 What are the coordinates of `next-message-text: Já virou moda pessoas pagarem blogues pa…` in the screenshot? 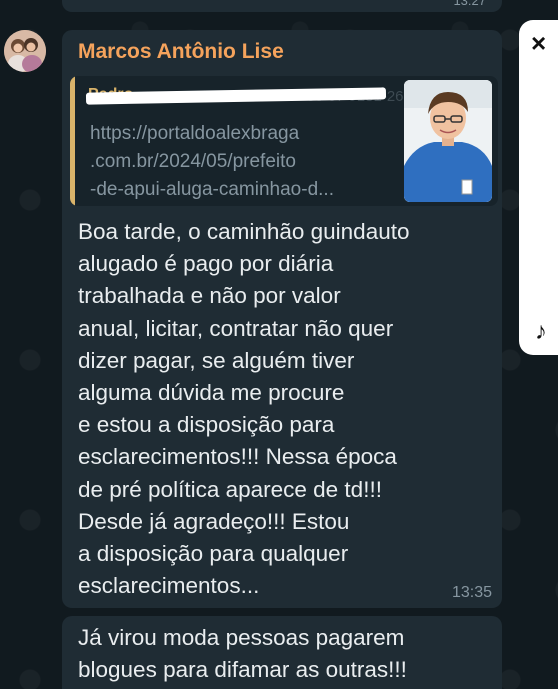 It's located at (242, 654).